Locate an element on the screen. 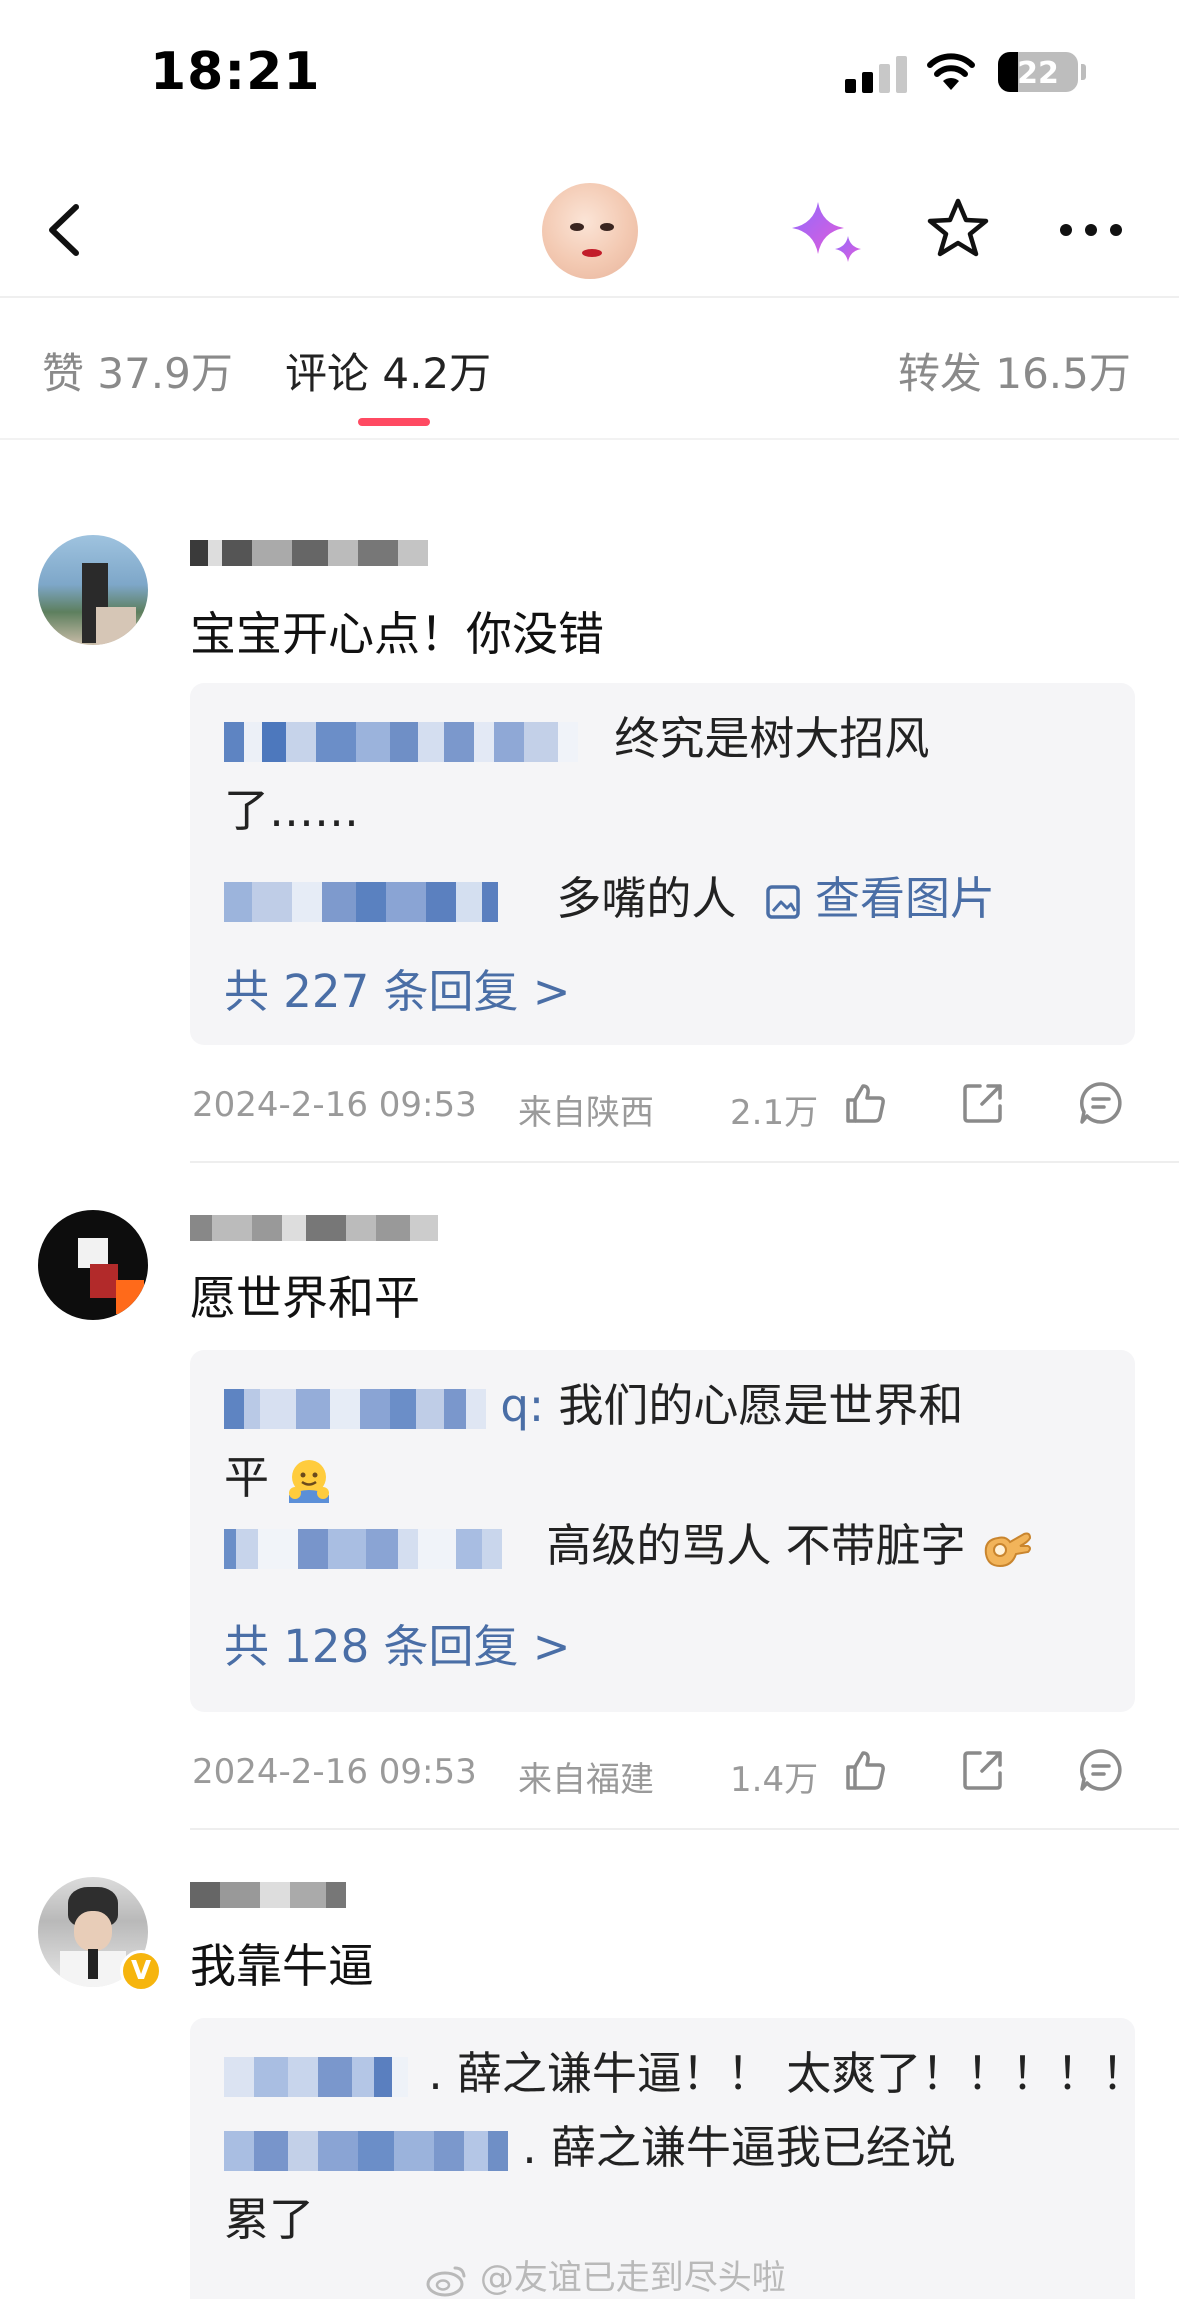 This screenshot has height=2299, width=1179. ok-hand-emoji-icon is located at coordinates (1007, 1550).